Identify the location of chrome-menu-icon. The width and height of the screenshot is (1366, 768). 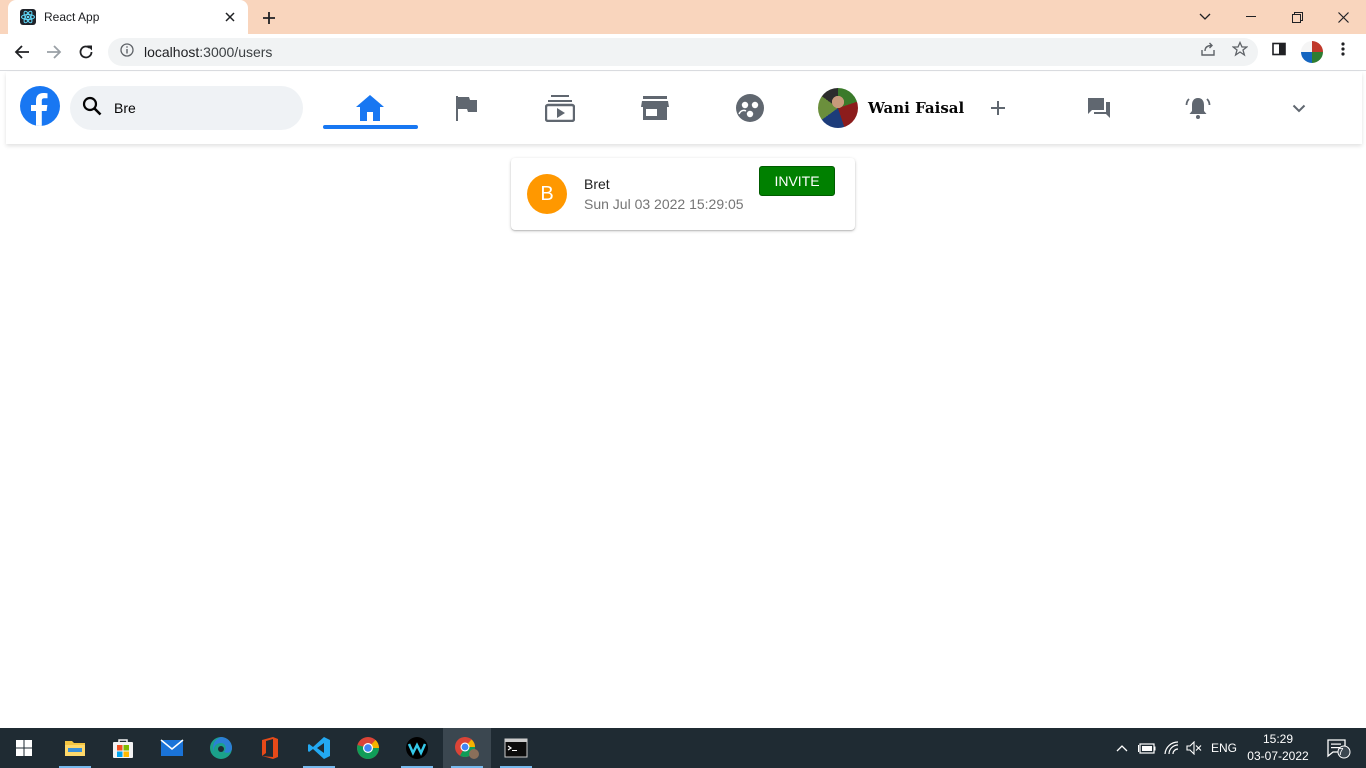
(1343, 49).